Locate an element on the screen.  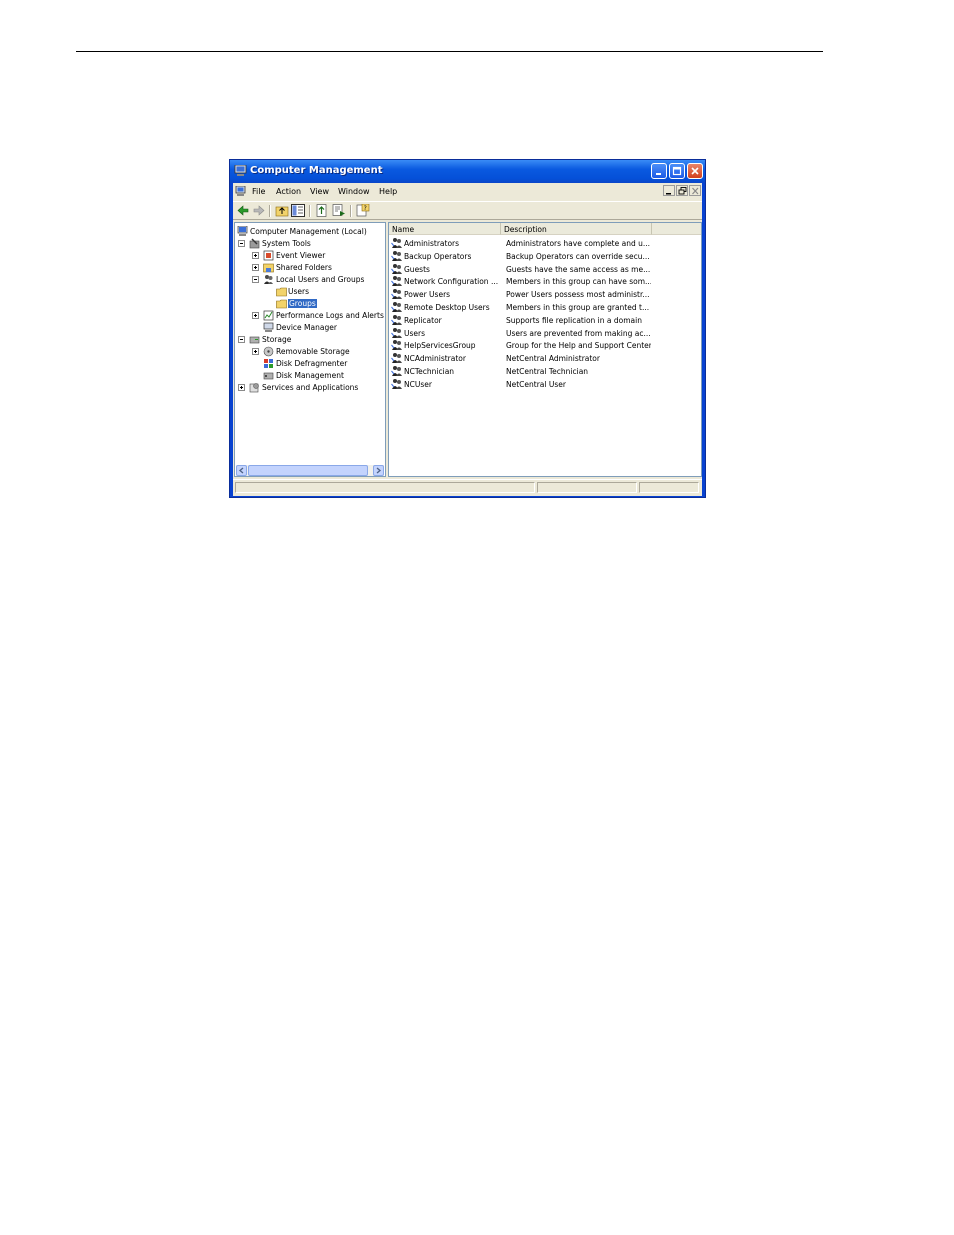
tree-item-label: Computer Management (Local) is located at coordinates (308, 231).